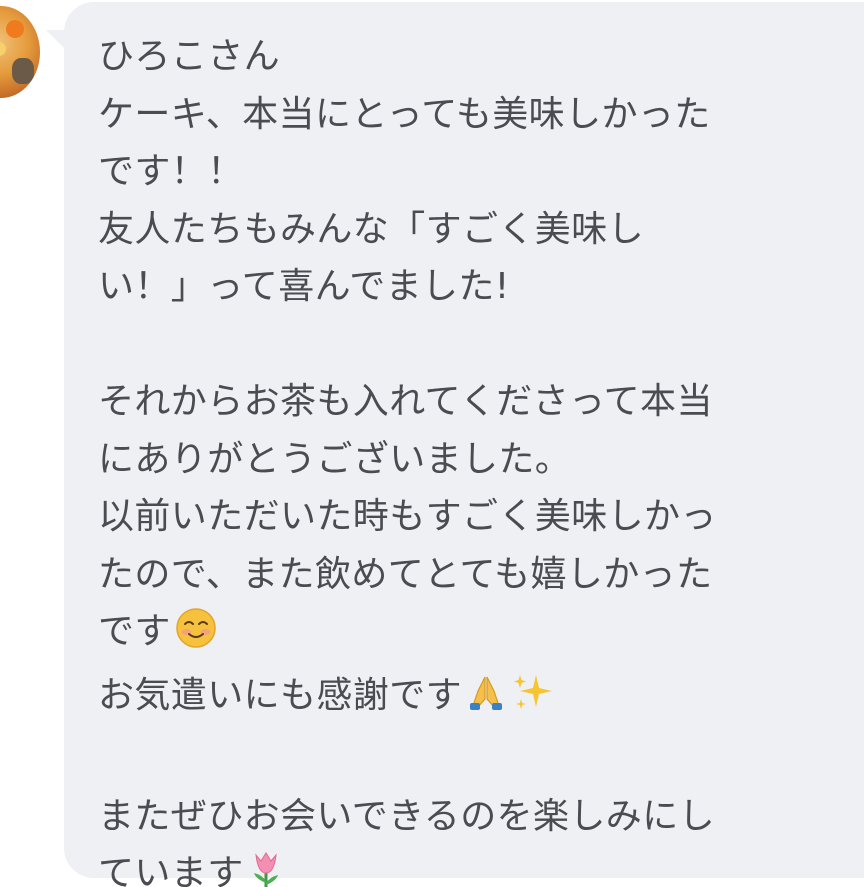 The image size is (864, 887). What do you see at coordinates (407, 816) in the screenshot?
I see `message-line: またぜひお会いできるのを楽しみにし` at bounding box center [407, 816].